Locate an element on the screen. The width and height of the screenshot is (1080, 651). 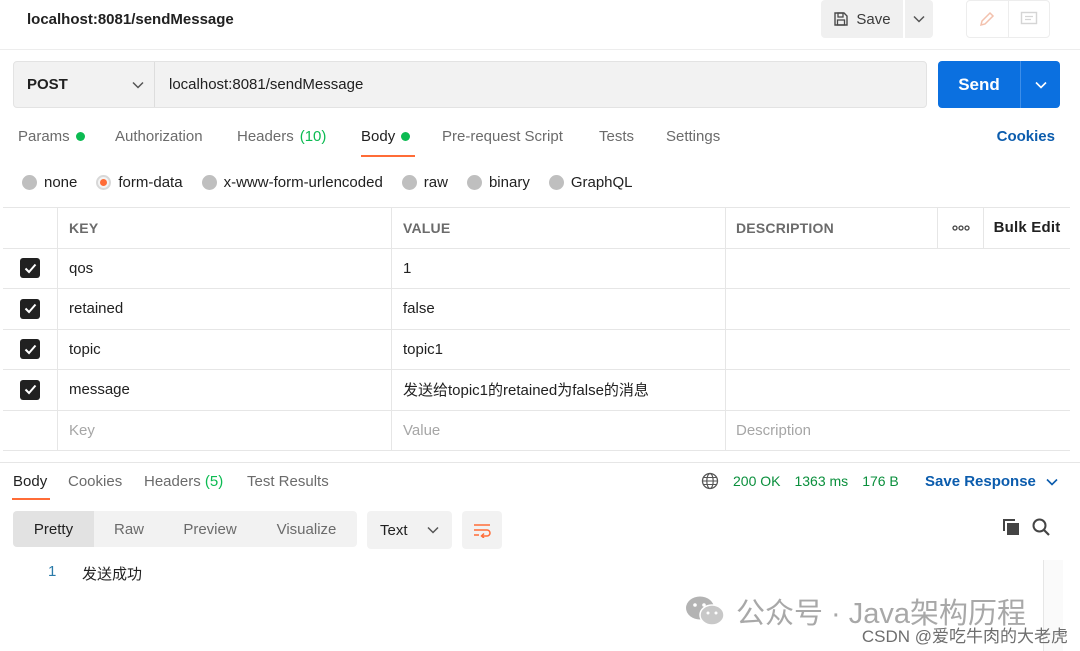
radio-label: raw is located at coordinates (435, 182).